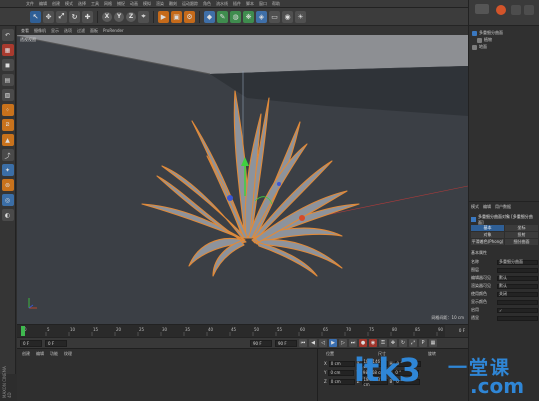 The width and height of the screenshot is (539, 401). I want to click on attribute-tab: 用户数据, so click(503, 207).